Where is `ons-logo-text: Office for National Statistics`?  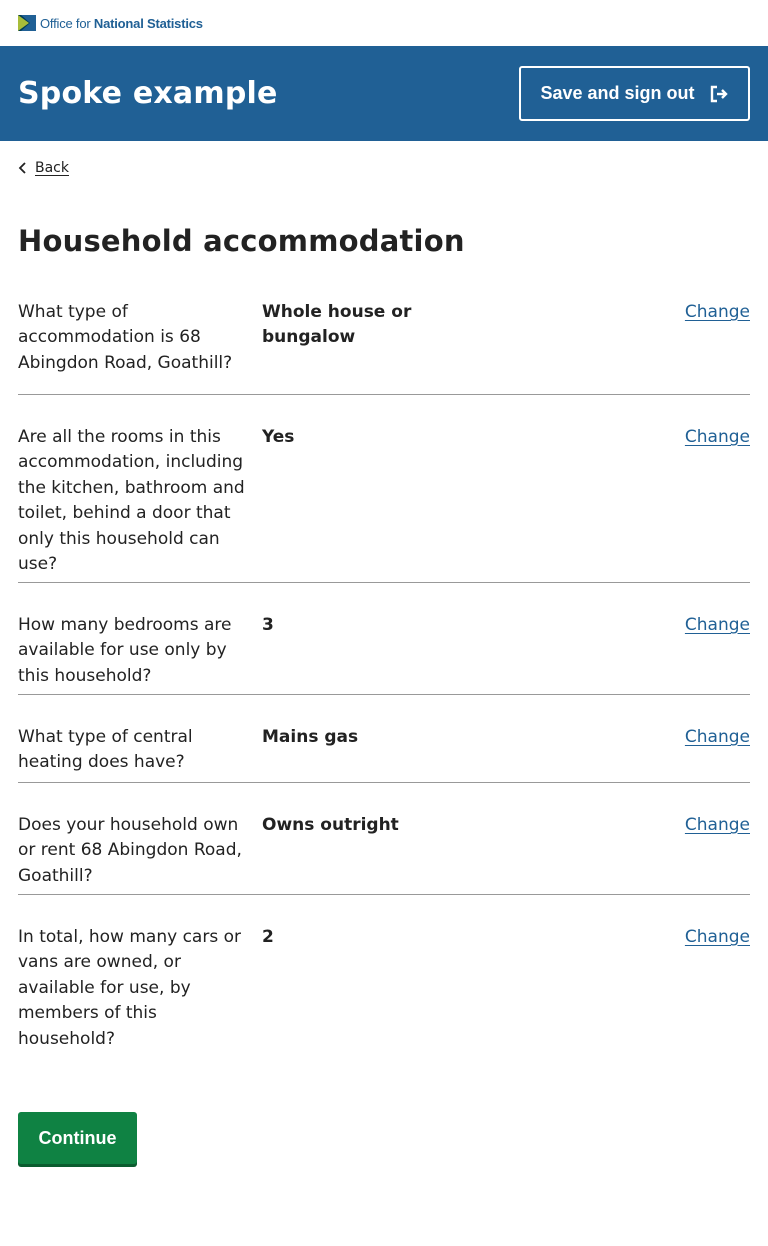 ons-logo-text: Office for National Statistics is located at coordinates (121, 23).